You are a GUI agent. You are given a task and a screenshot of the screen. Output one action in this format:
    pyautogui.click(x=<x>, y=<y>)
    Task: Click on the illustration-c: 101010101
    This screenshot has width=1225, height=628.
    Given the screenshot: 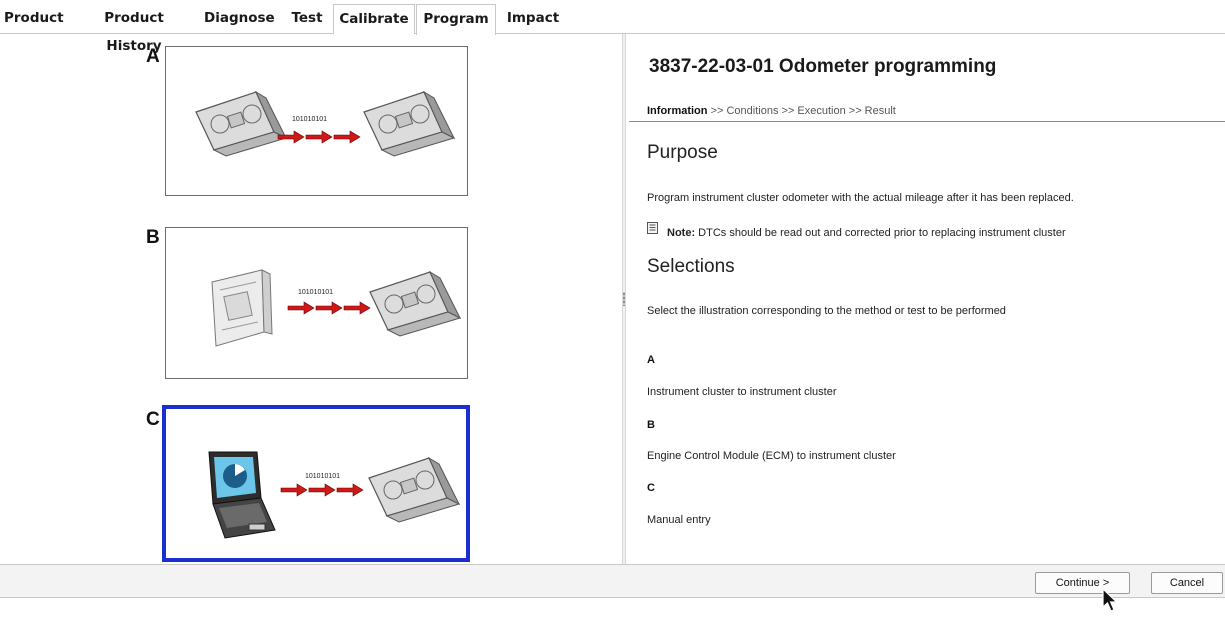 What is the action you would take?
    pyautogui.click(x=316, y=483)
    